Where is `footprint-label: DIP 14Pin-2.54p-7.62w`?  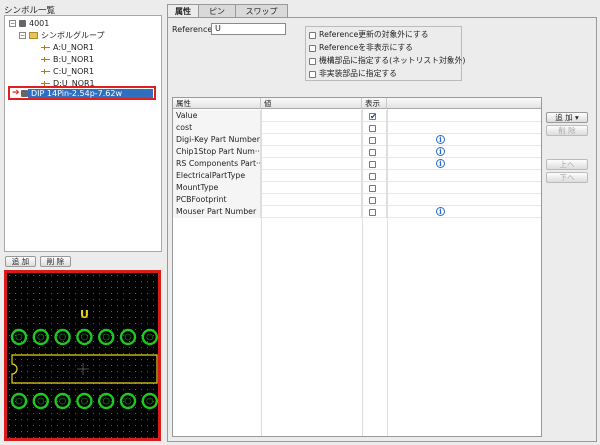 footprint-label: DIP 14Pin-2.54p-7.62w is located at coordinates (90, 93).